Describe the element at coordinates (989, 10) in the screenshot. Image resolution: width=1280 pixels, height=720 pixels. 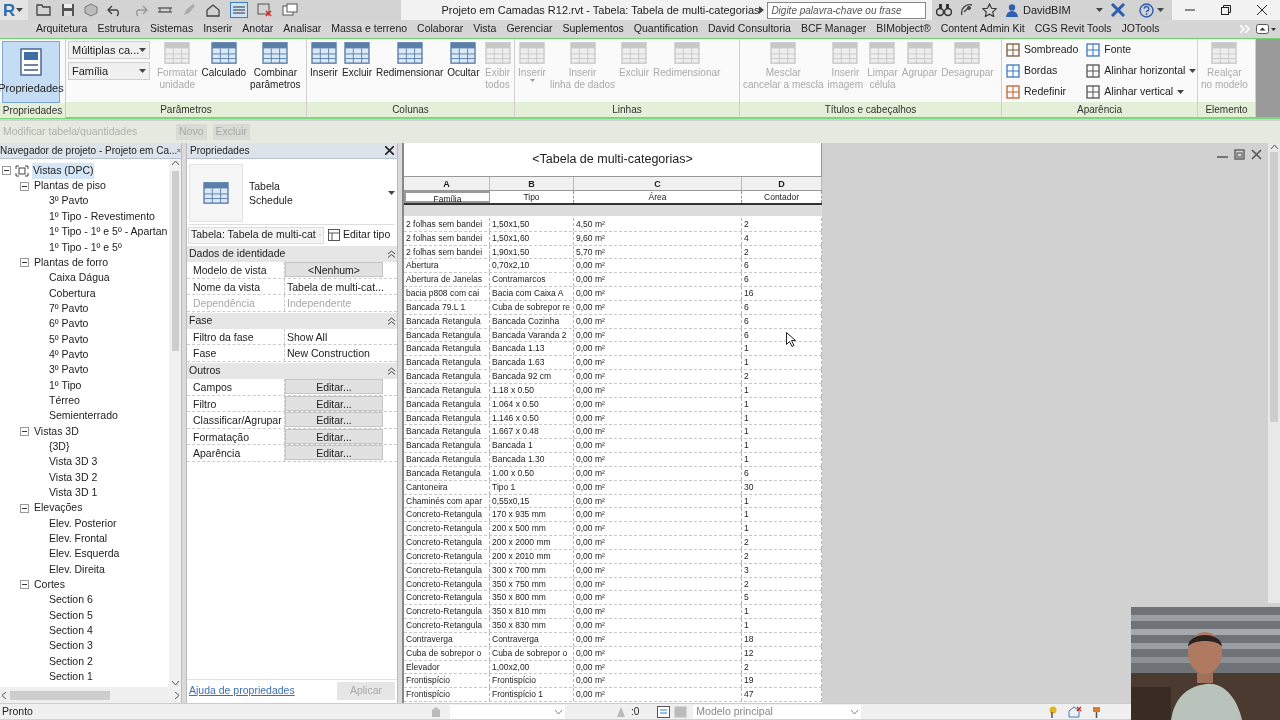
I see `star-icon` at that location.